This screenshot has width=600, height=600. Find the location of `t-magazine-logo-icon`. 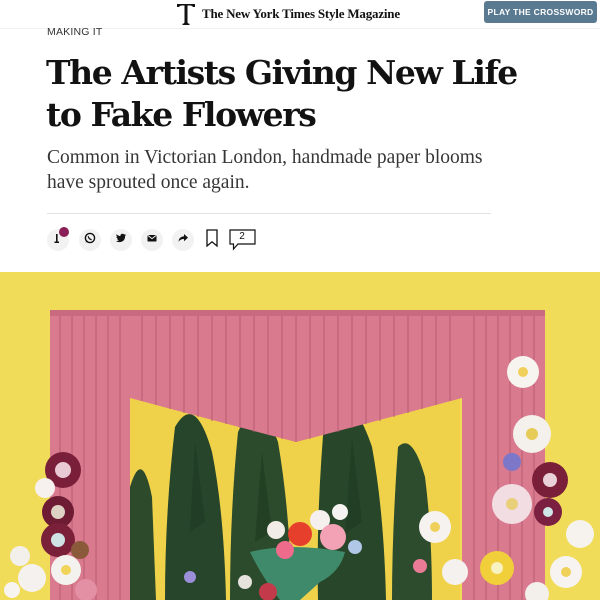

t-magazine-logo-icon is located at coordinates (186, 14).